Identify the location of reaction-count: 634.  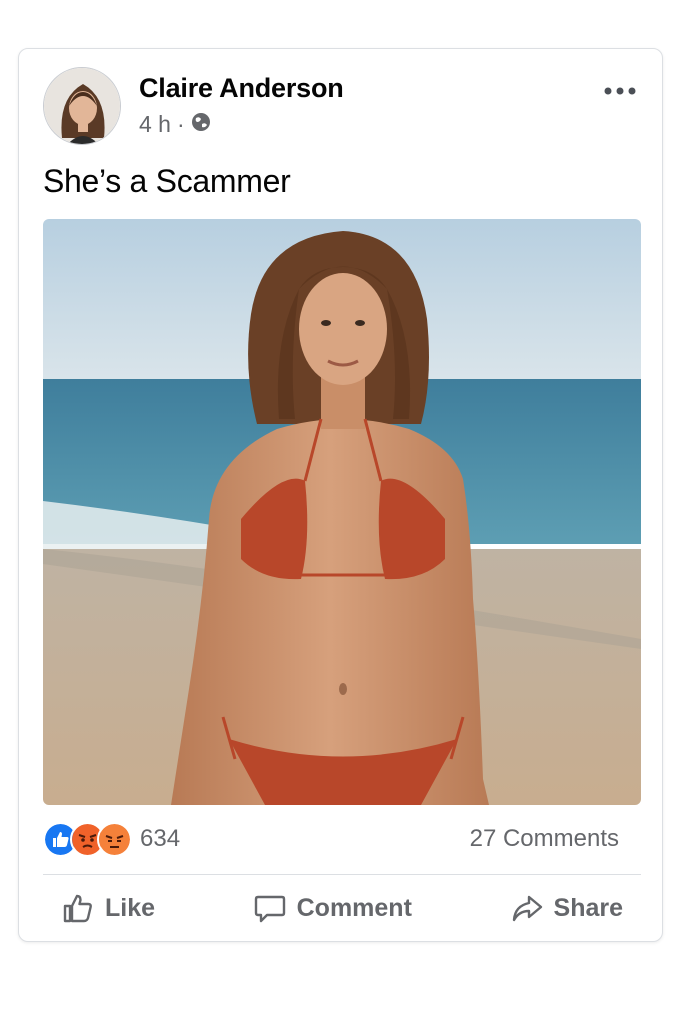
(160, 839).